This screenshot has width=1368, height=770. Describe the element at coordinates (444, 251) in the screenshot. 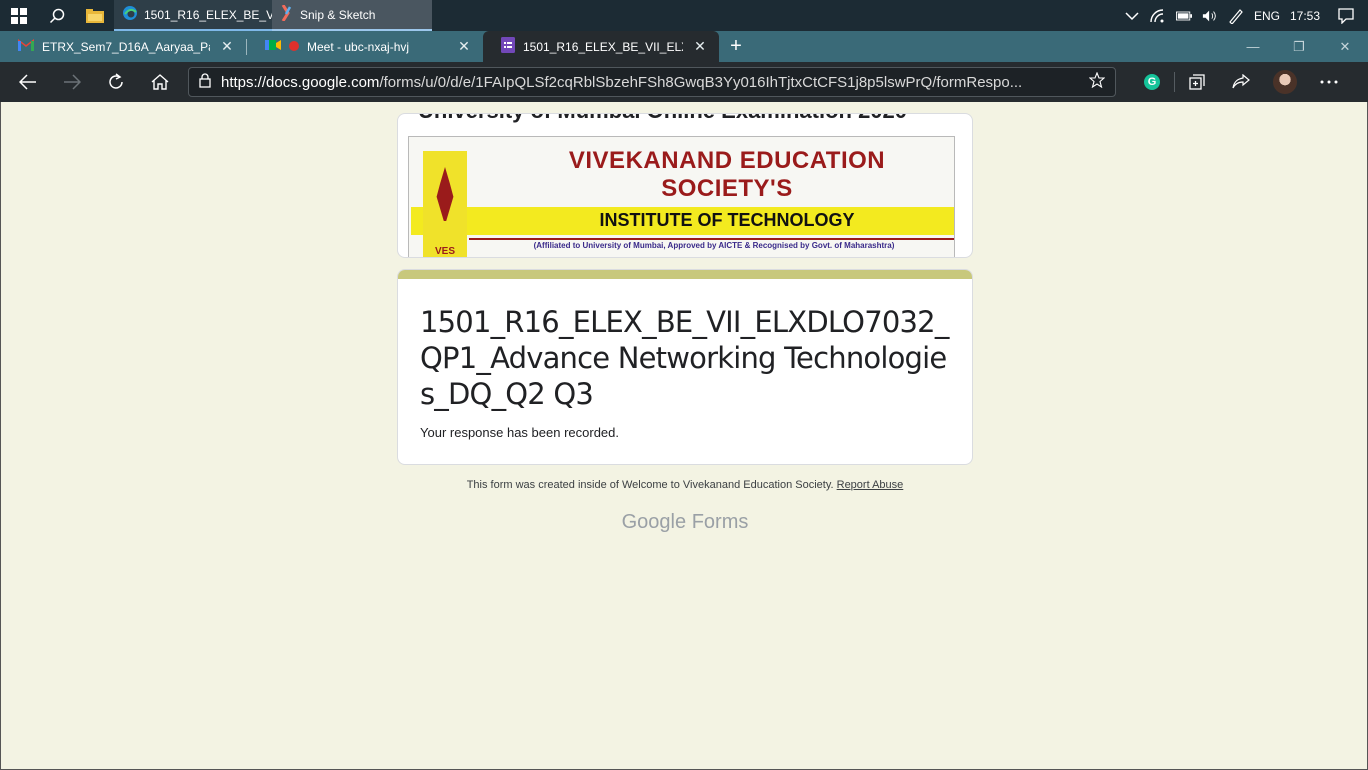

I see `ves-logo-text: VES` at that location.